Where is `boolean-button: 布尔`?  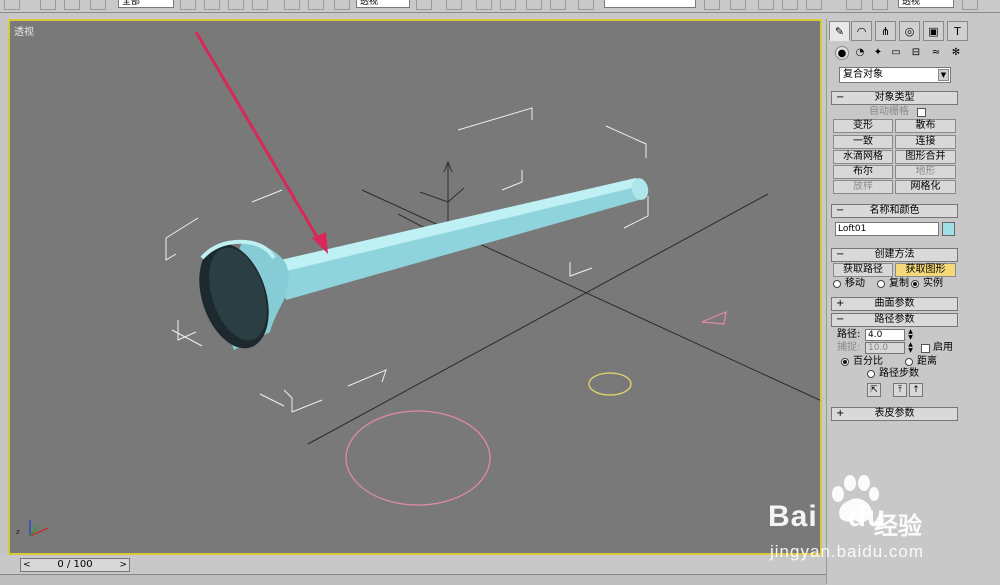 boolean-button: 布尔 is located at coordinates (863, 172).